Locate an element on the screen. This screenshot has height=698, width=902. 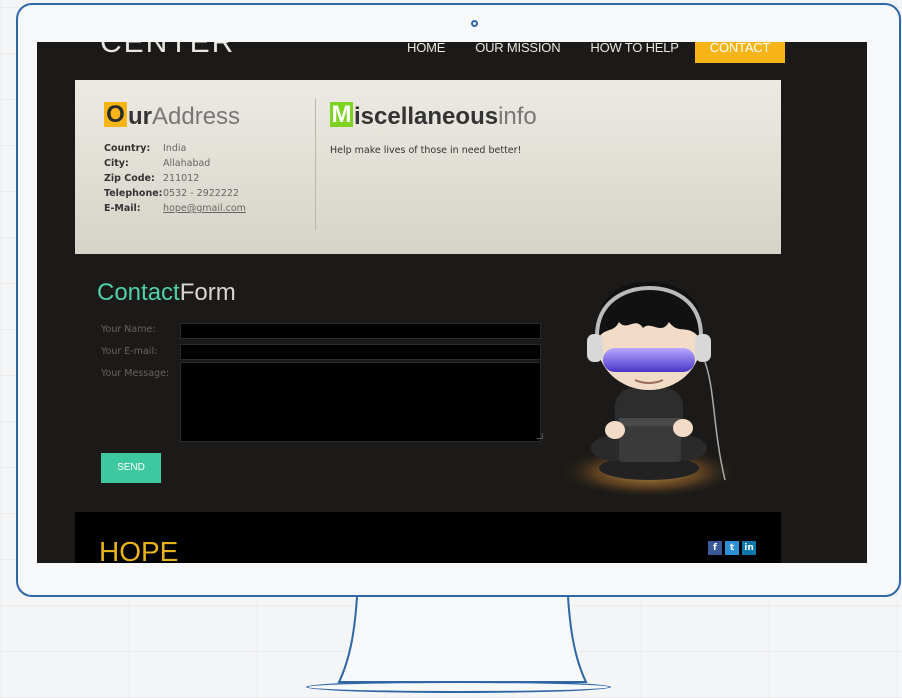
facebook-icon: f is located at coordinates (715, 548).